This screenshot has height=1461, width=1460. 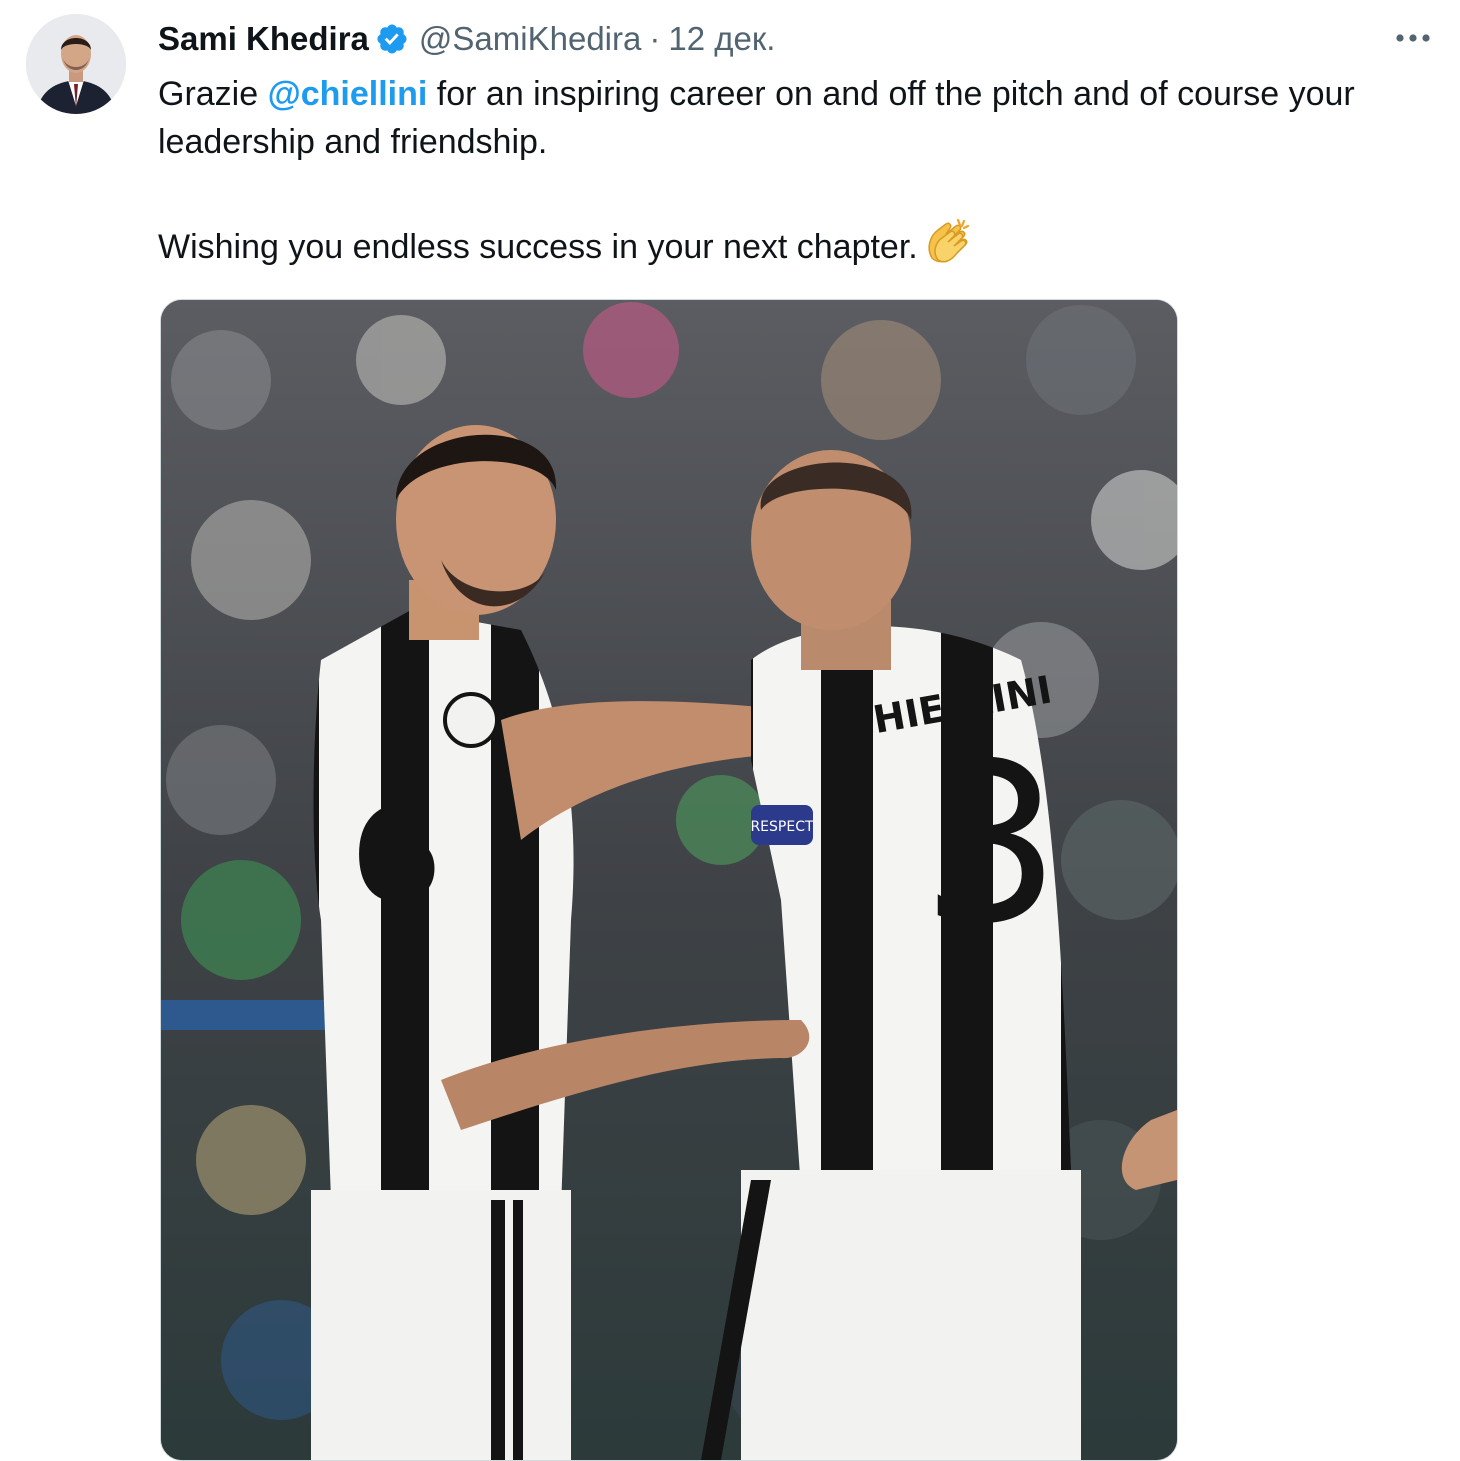 I want to click on tweet-timestamp: 12 дек., so click(x=721, y=39).